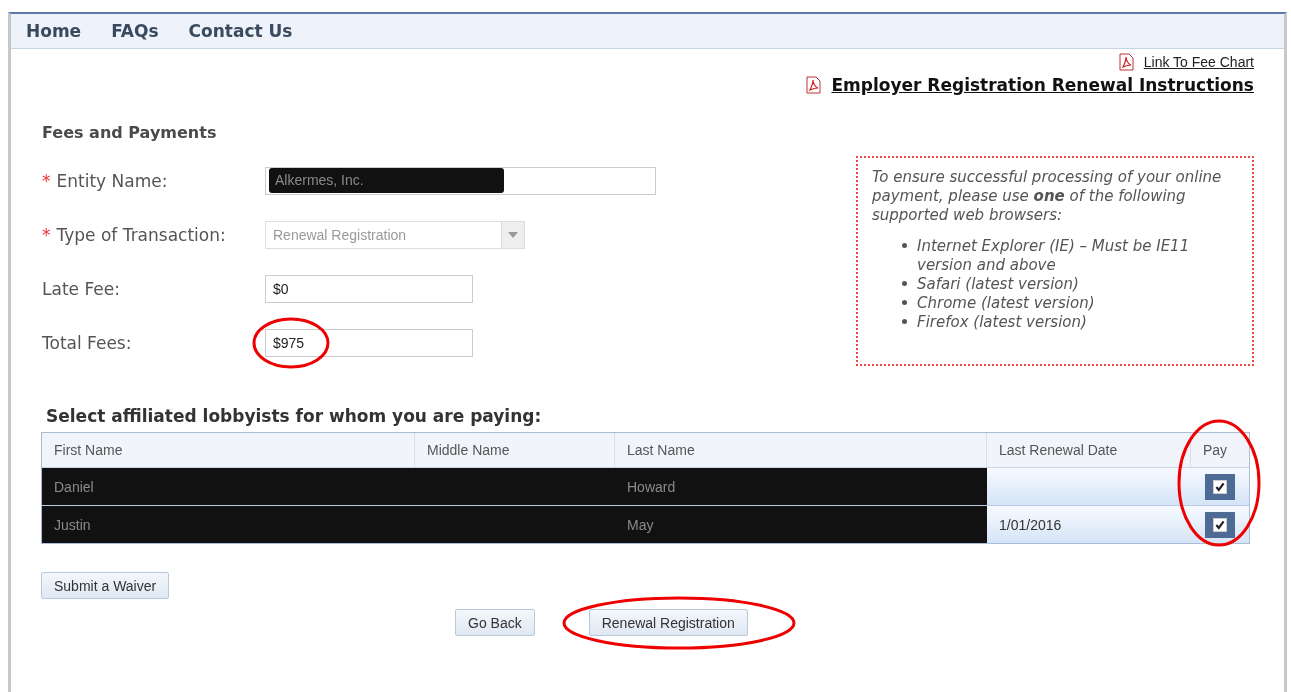 This screenshot has height=692, width=1291. I want to click on browser-item: Firefox (latest version), so click(1002, 322).